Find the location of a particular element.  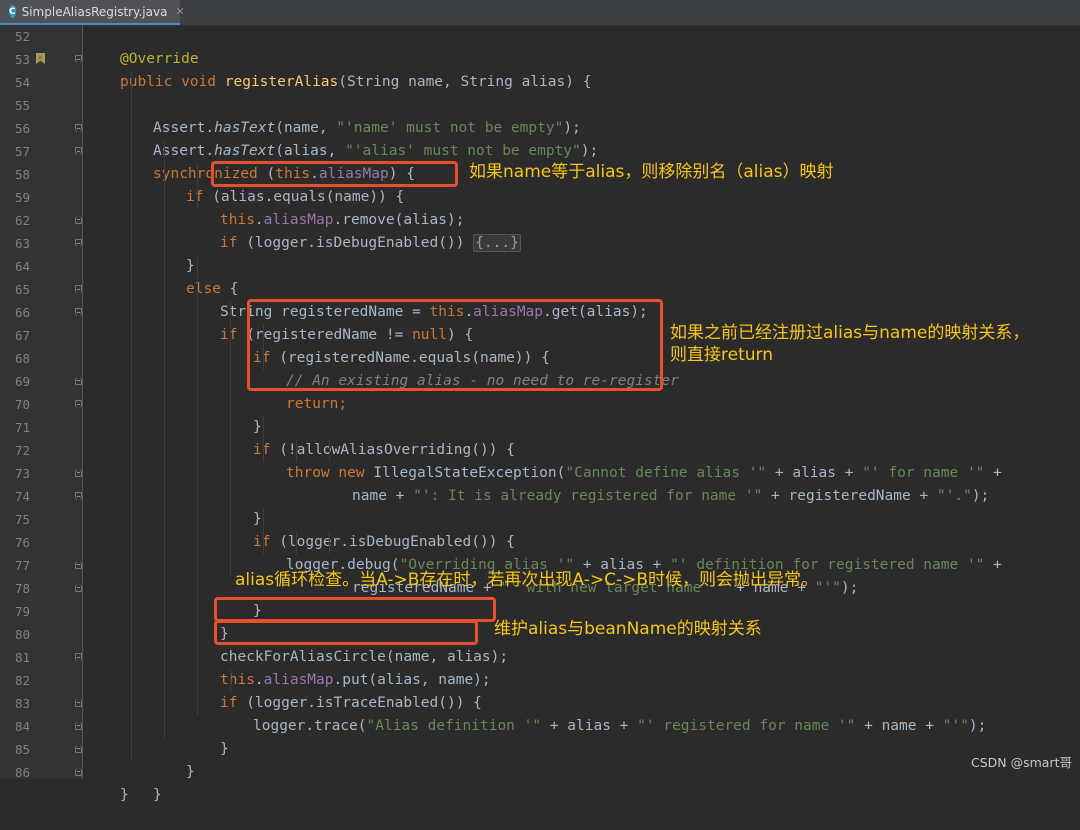

line-number: 67 is located at coordinates (22, 335).